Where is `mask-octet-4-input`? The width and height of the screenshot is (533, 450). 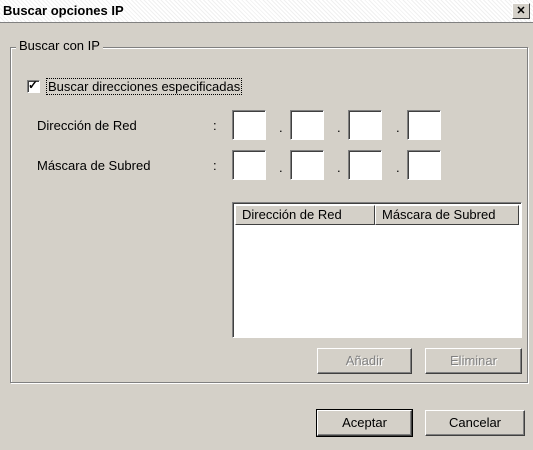
mask-octet-4-input is located at coordinates (424, 165).